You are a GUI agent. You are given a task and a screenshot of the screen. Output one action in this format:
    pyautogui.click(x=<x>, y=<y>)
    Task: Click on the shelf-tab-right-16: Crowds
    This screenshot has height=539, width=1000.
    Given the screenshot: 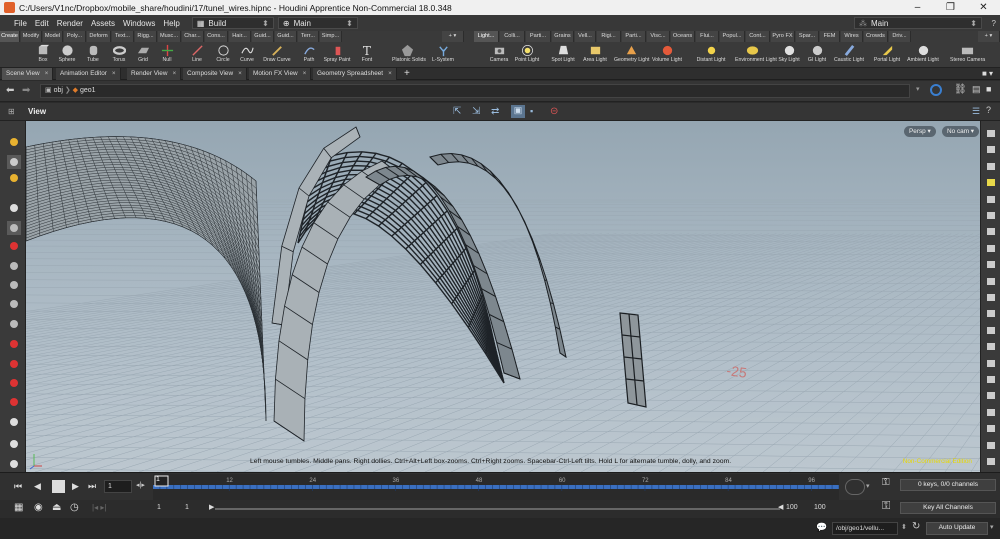 What is the action you would take?
    pyautogui.click(x=876, y=36)
    